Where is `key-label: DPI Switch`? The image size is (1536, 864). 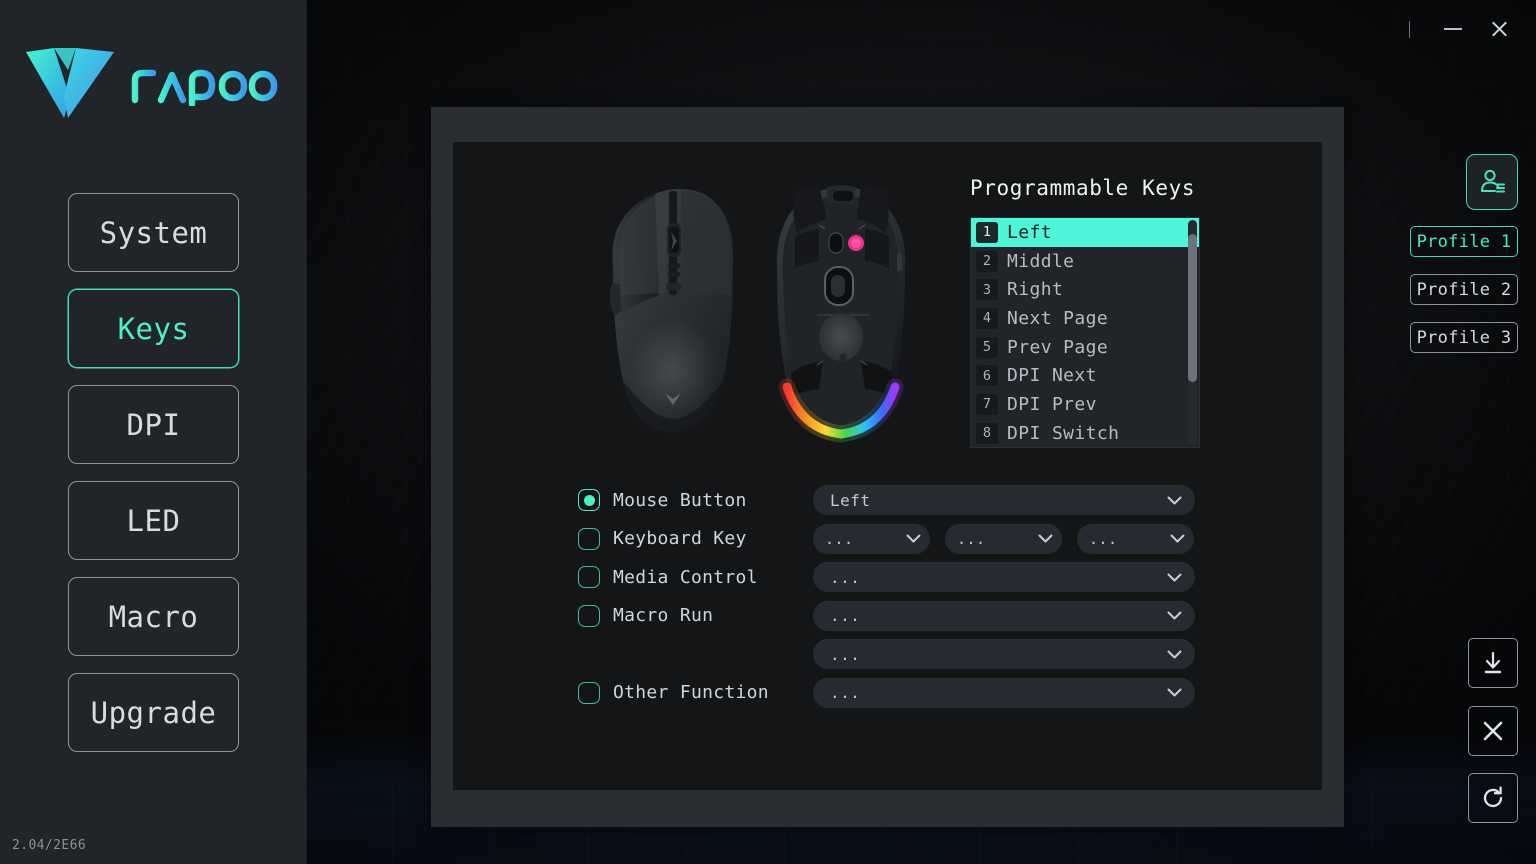
key-label: DPI Switch is located at coordinates (1063, 433).